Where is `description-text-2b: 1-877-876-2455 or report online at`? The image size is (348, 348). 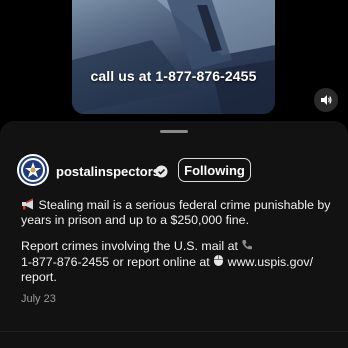 description-text-2b: 1-877-876-2455 or report online at is located at coordinates (115, 262).